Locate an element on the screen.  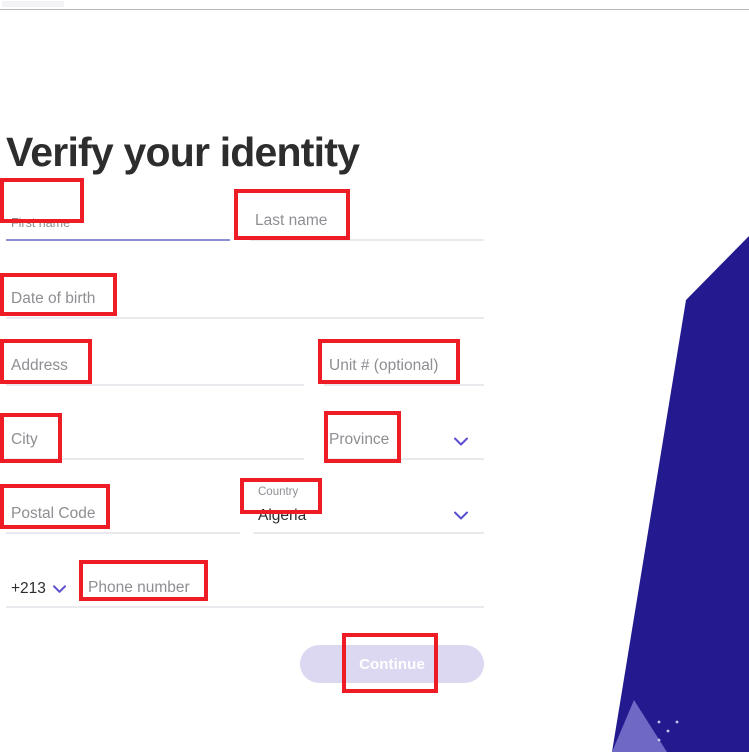
page-title: Verify your identity is located at coordinates (183, 152).